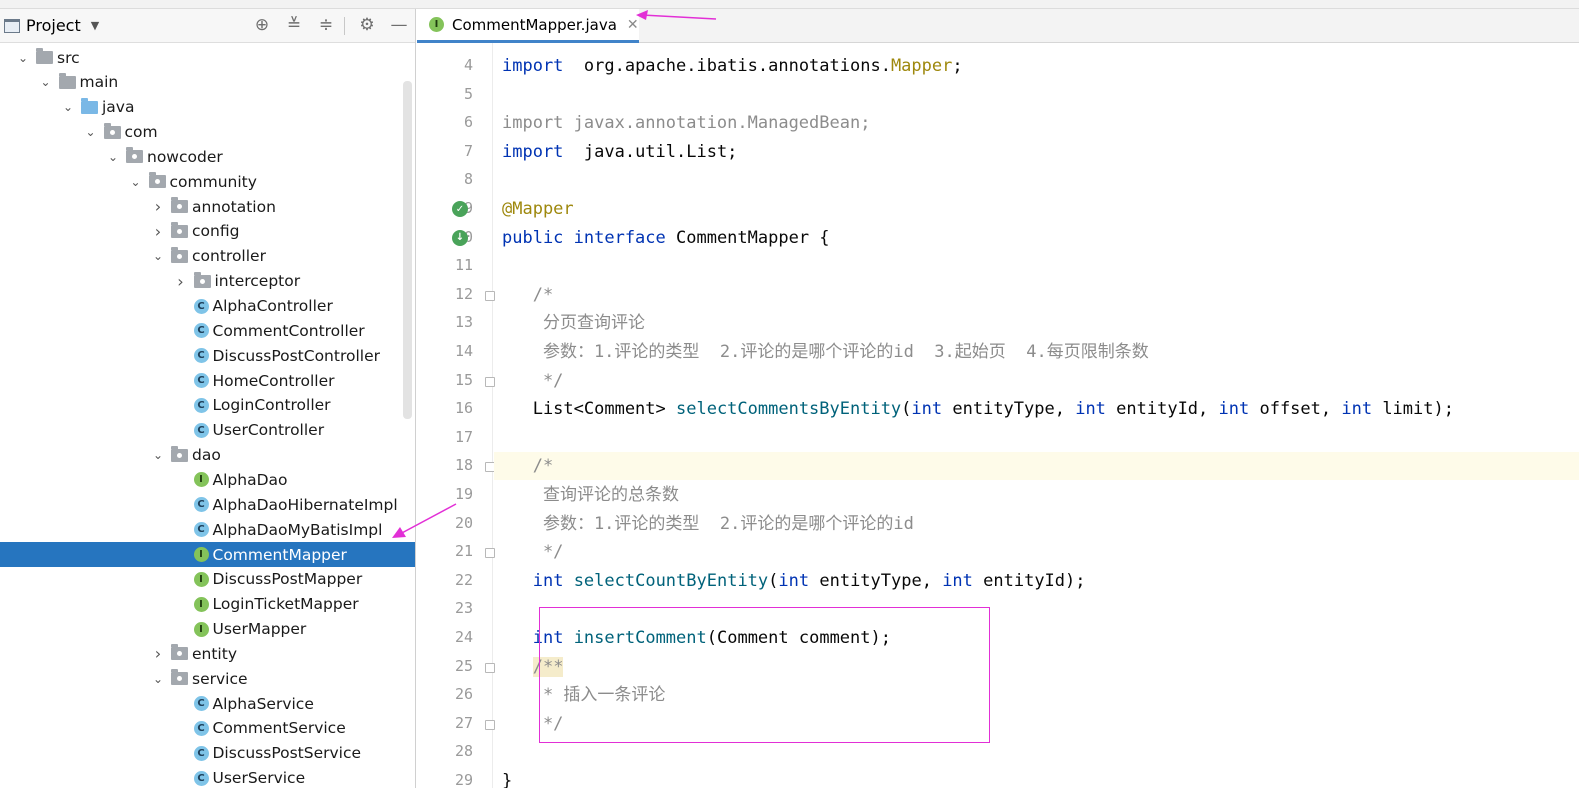 The width and height of the screenshot is (1579, 788). What do you see at coordinates (1036, 495) in the screenshot?
I see `code-line: 查询评论的总条数` at bounding box center [1036, 495].